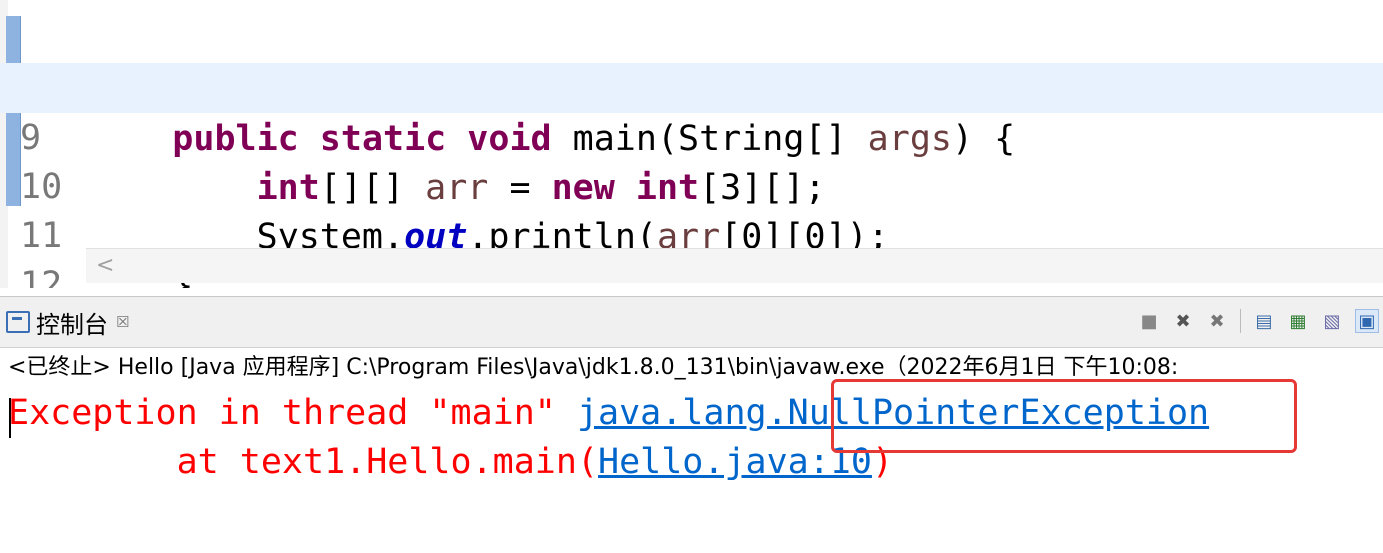 The image size is (1383, 553). Describe the element at coordinates (10, 418) in the screenshot. I see `text-cursor` at that location.